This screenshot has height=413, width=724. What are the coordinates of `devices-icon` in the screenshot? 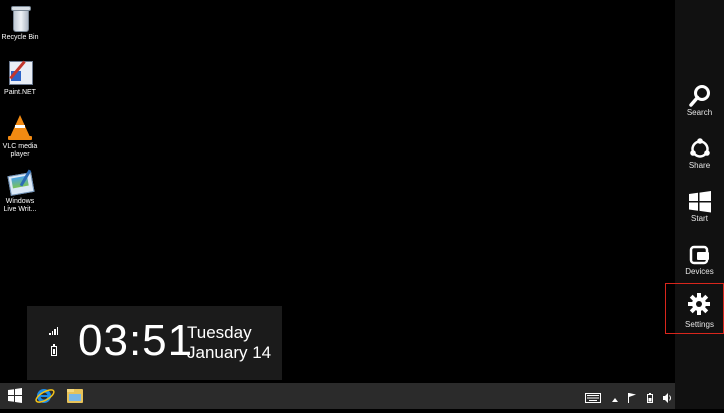 It's located at (700, 255).